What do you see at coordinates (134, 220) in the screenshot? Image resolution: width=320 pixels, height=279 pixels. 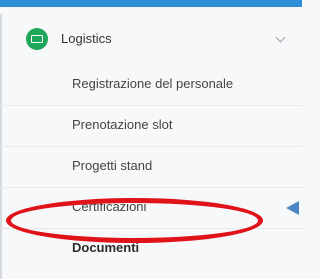 I see `highlight-ellipse-annotation` at bounding box center [134, 220].